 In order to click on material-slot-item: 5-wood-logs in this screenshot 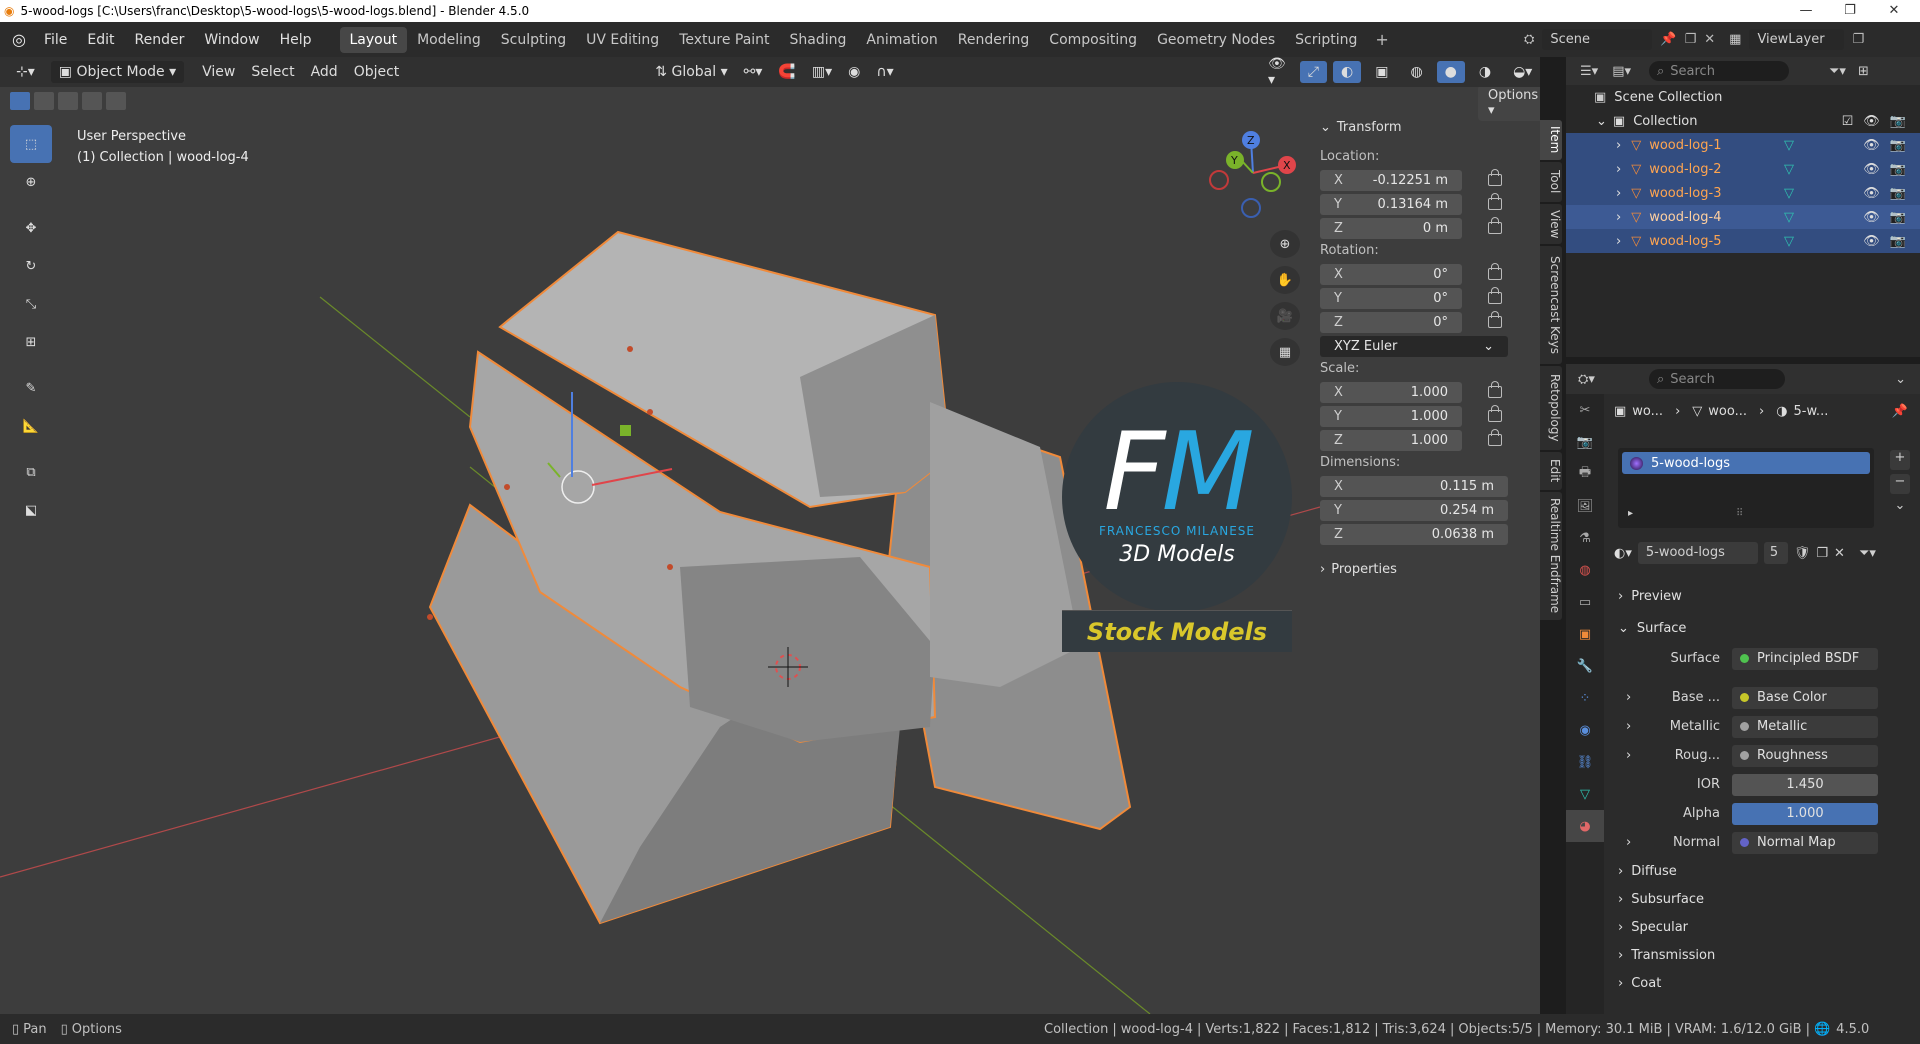, I will do `click(1746, 463)`.